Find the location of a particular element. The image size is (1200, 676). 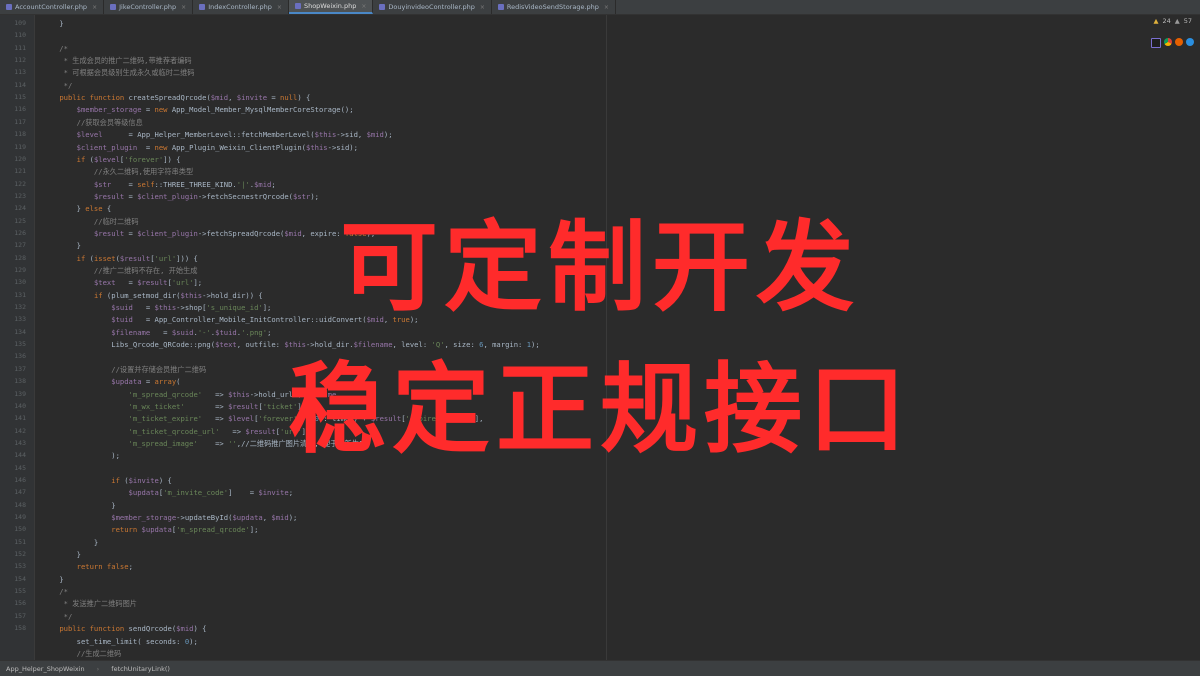

line-number: 121 is located at coordinates (20, 171).